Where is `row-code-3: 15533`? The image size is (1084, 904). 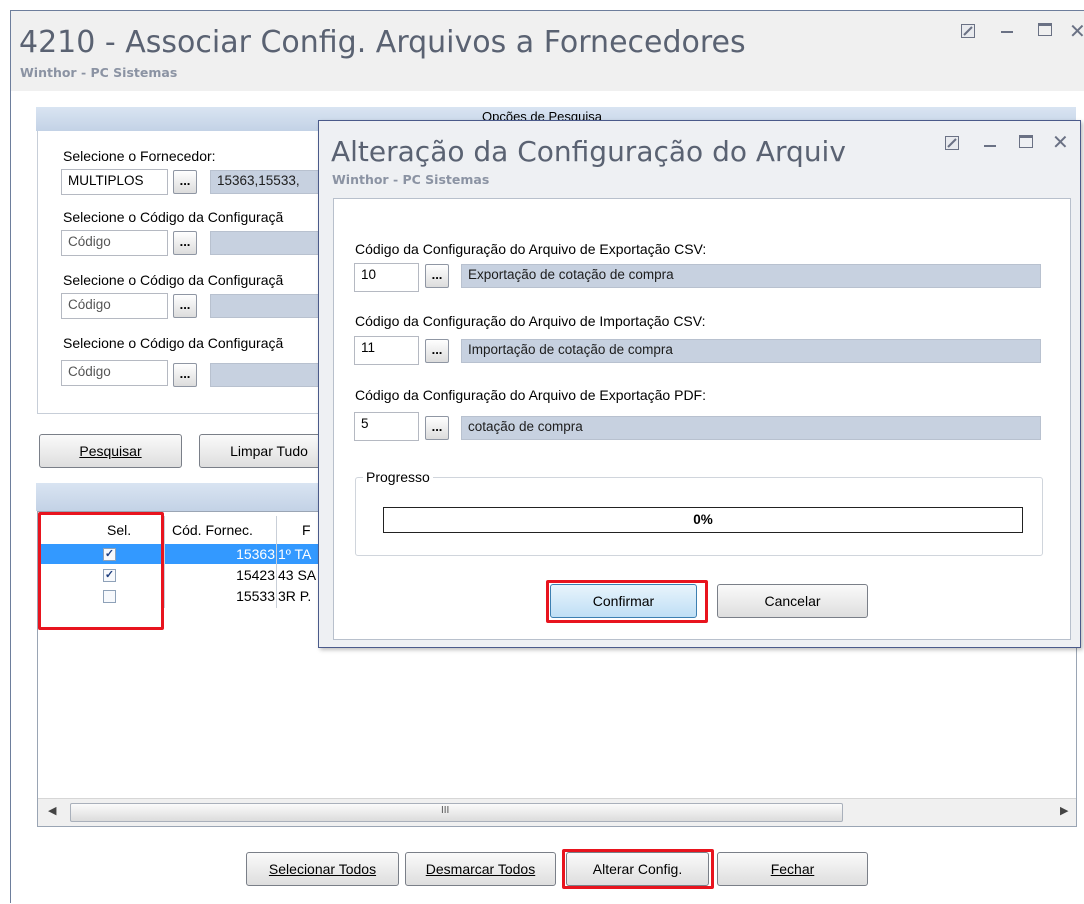 row-code-3: 15533 is located at coordinates (255, 596).